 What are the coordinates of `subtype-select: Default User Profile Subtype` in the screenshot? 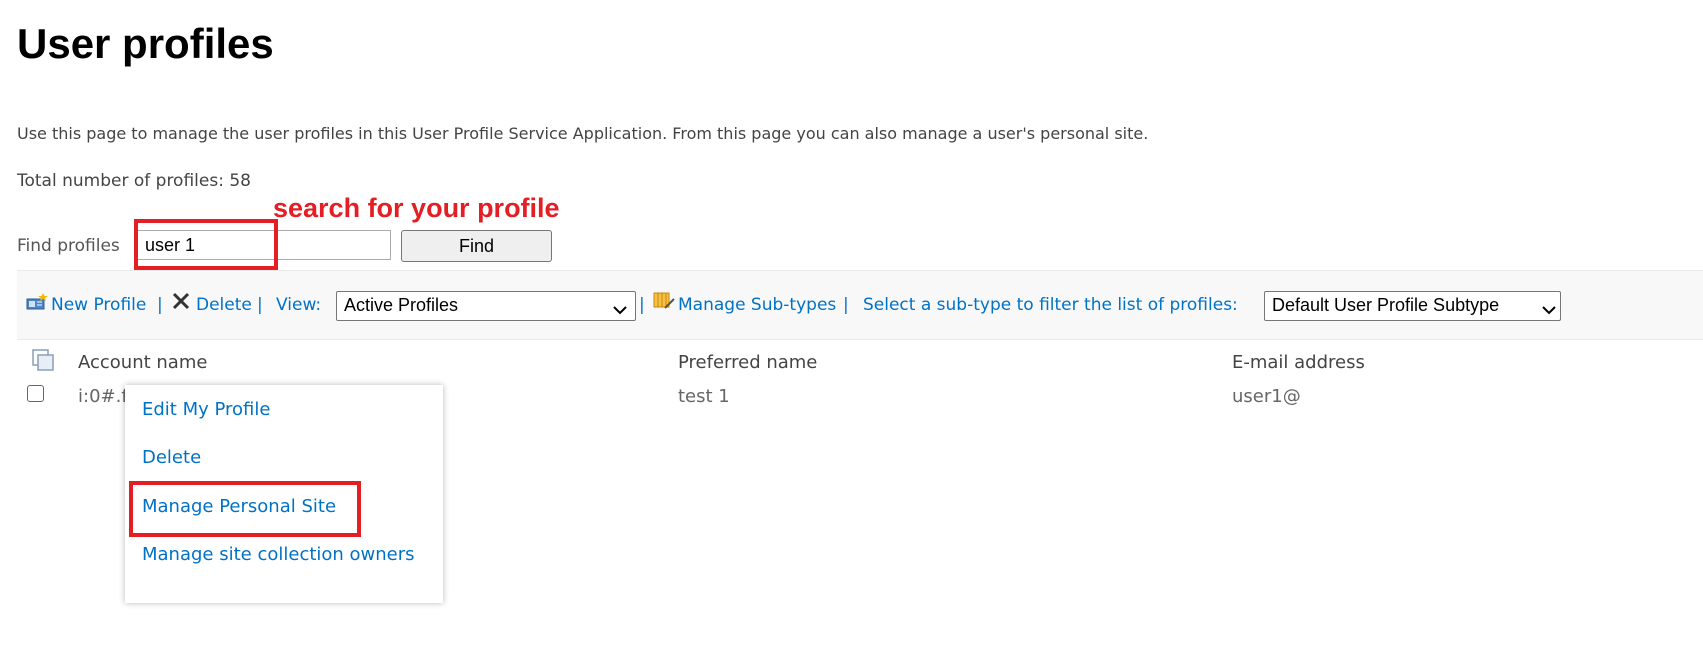 It's located at (1412, 306).